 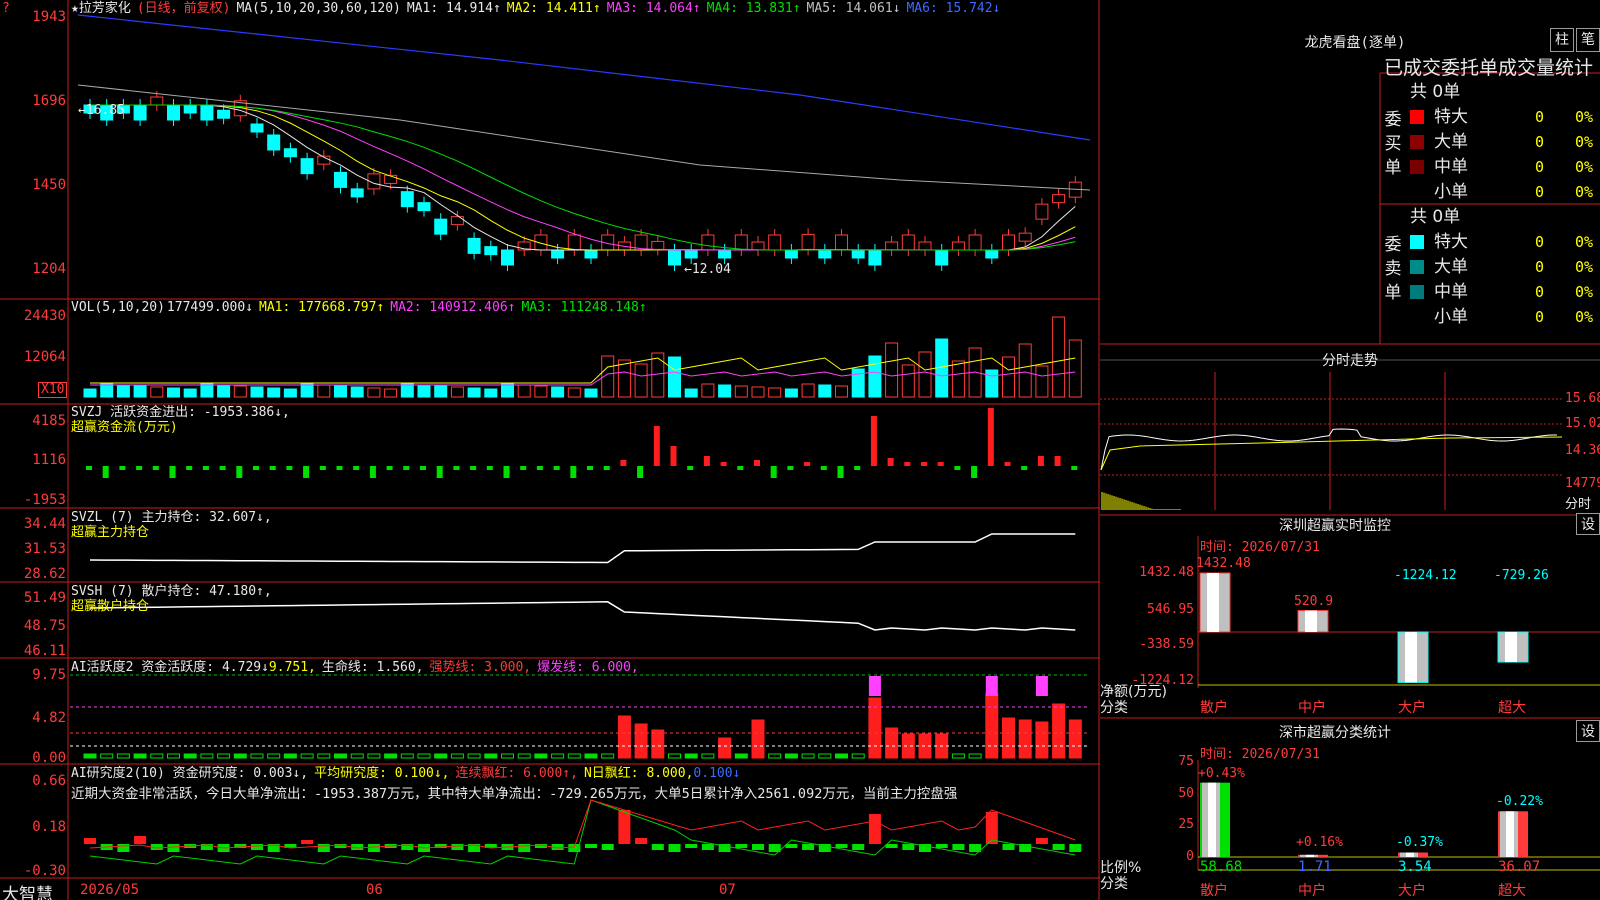 I want to click on ma4-value: MA4: 13.831↑, so click(x=753, y=8).